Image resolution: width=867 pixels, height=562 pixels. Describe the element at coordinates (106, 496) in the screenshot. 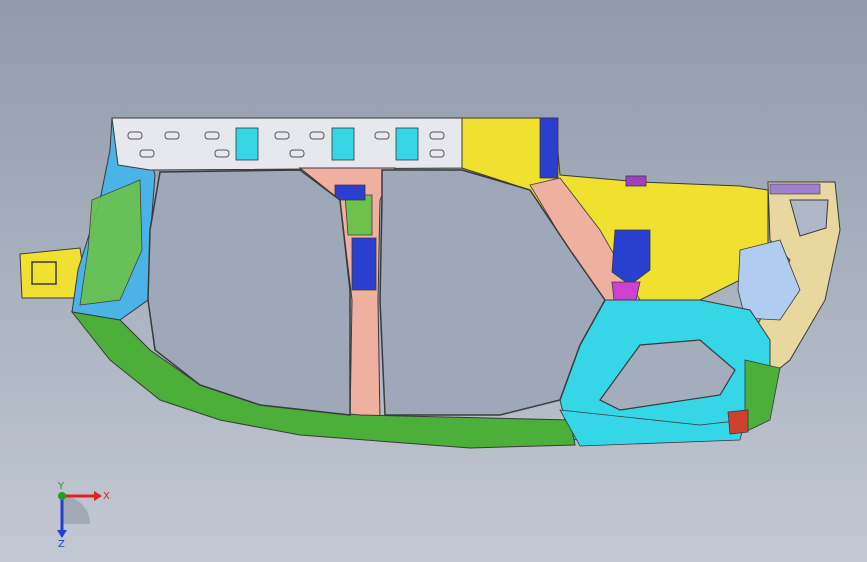

I see `x-axis-label: X` at that location.